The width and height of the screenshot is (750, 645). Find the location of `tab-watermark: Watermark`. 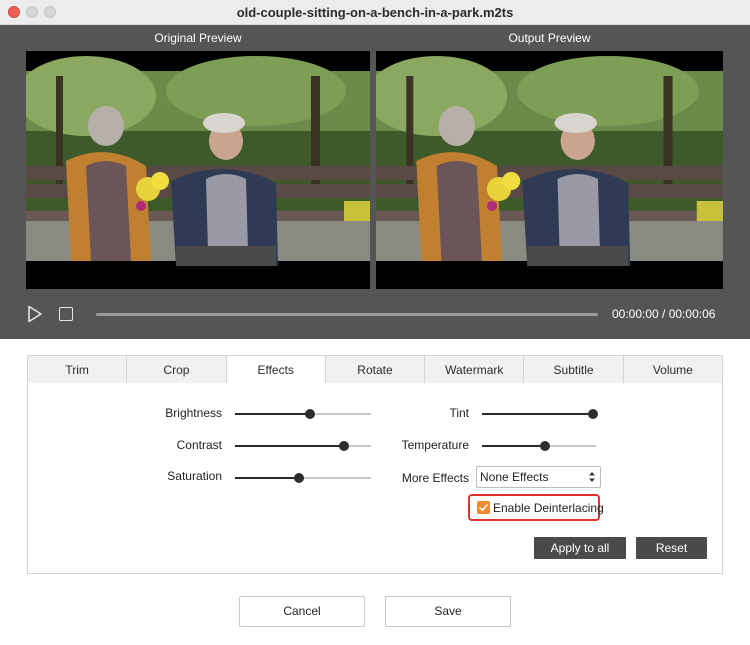

tab-watermark: Watermark is located at coordinates (475, 369).